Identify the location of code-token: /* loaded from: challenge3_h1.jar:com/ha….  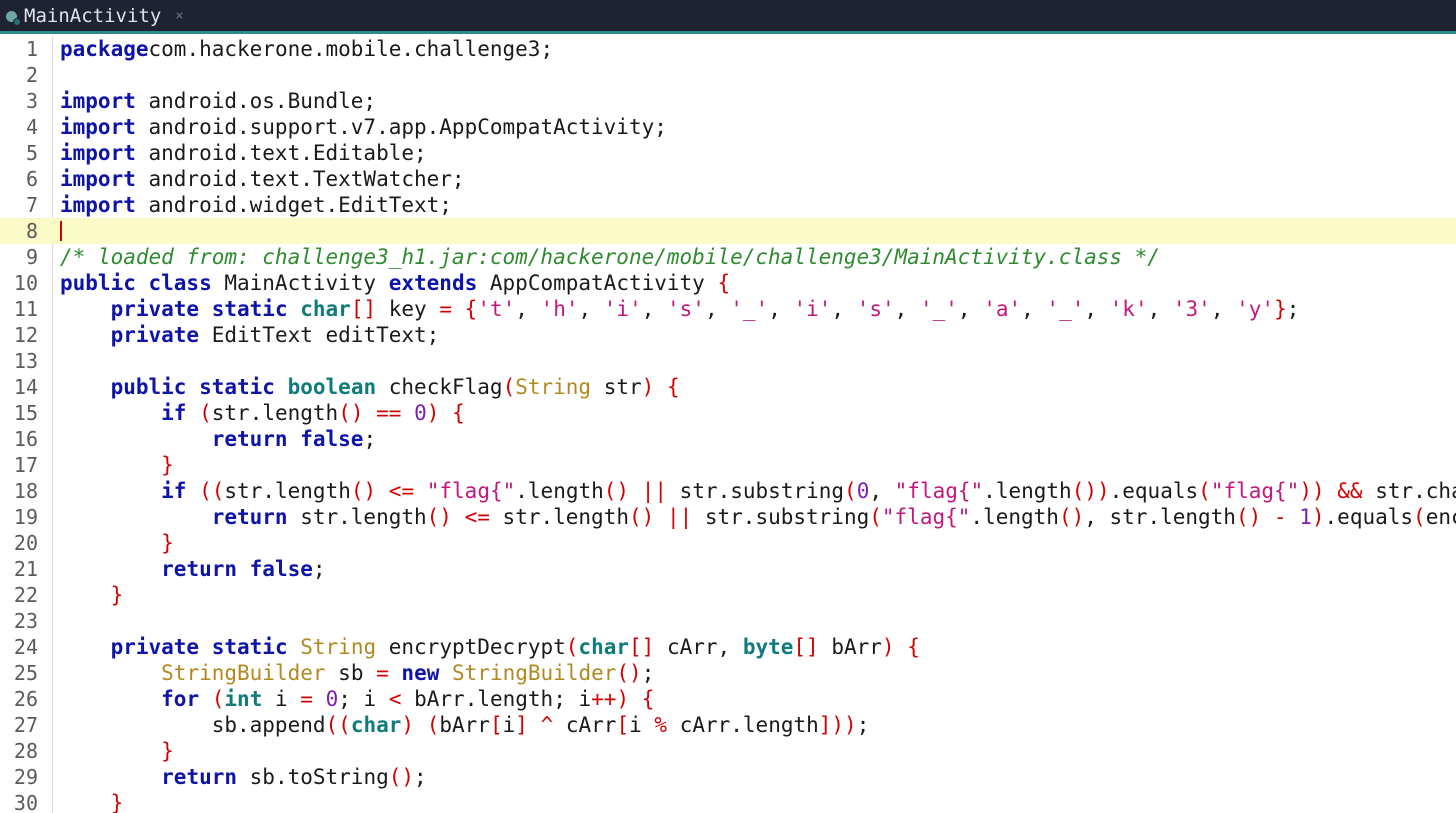
(610, 257).